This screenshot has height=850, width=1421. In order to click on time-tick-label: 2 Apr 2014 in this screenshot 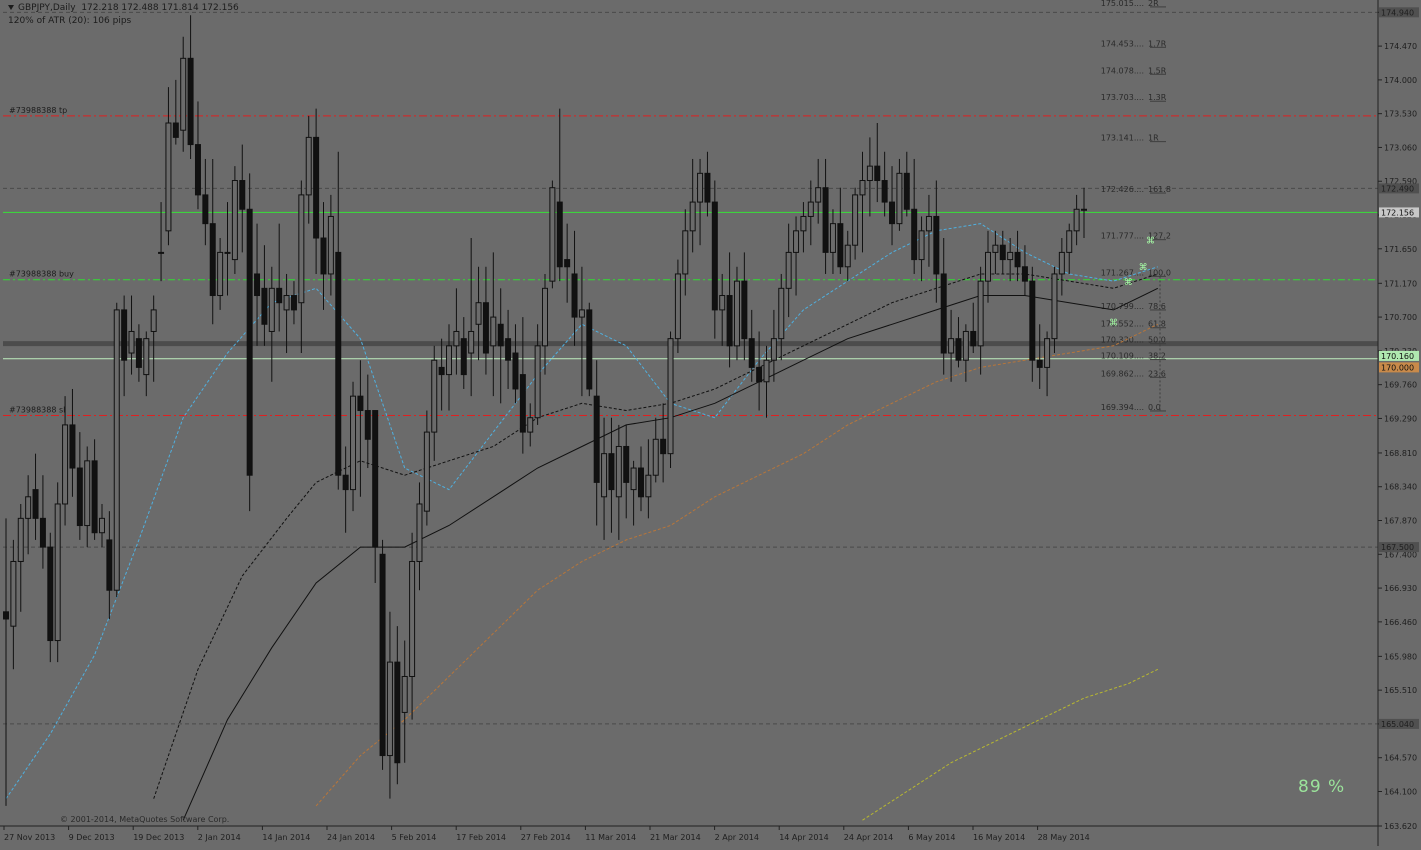, I will do `click(737, 837)`.